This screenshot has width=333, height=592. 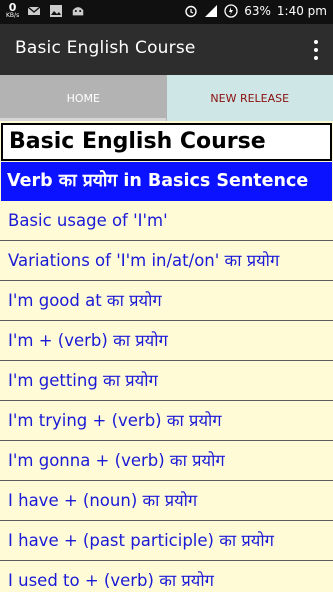 I want to click on tab-new-release: NEW RELEASE, so click(x=249, y=98).